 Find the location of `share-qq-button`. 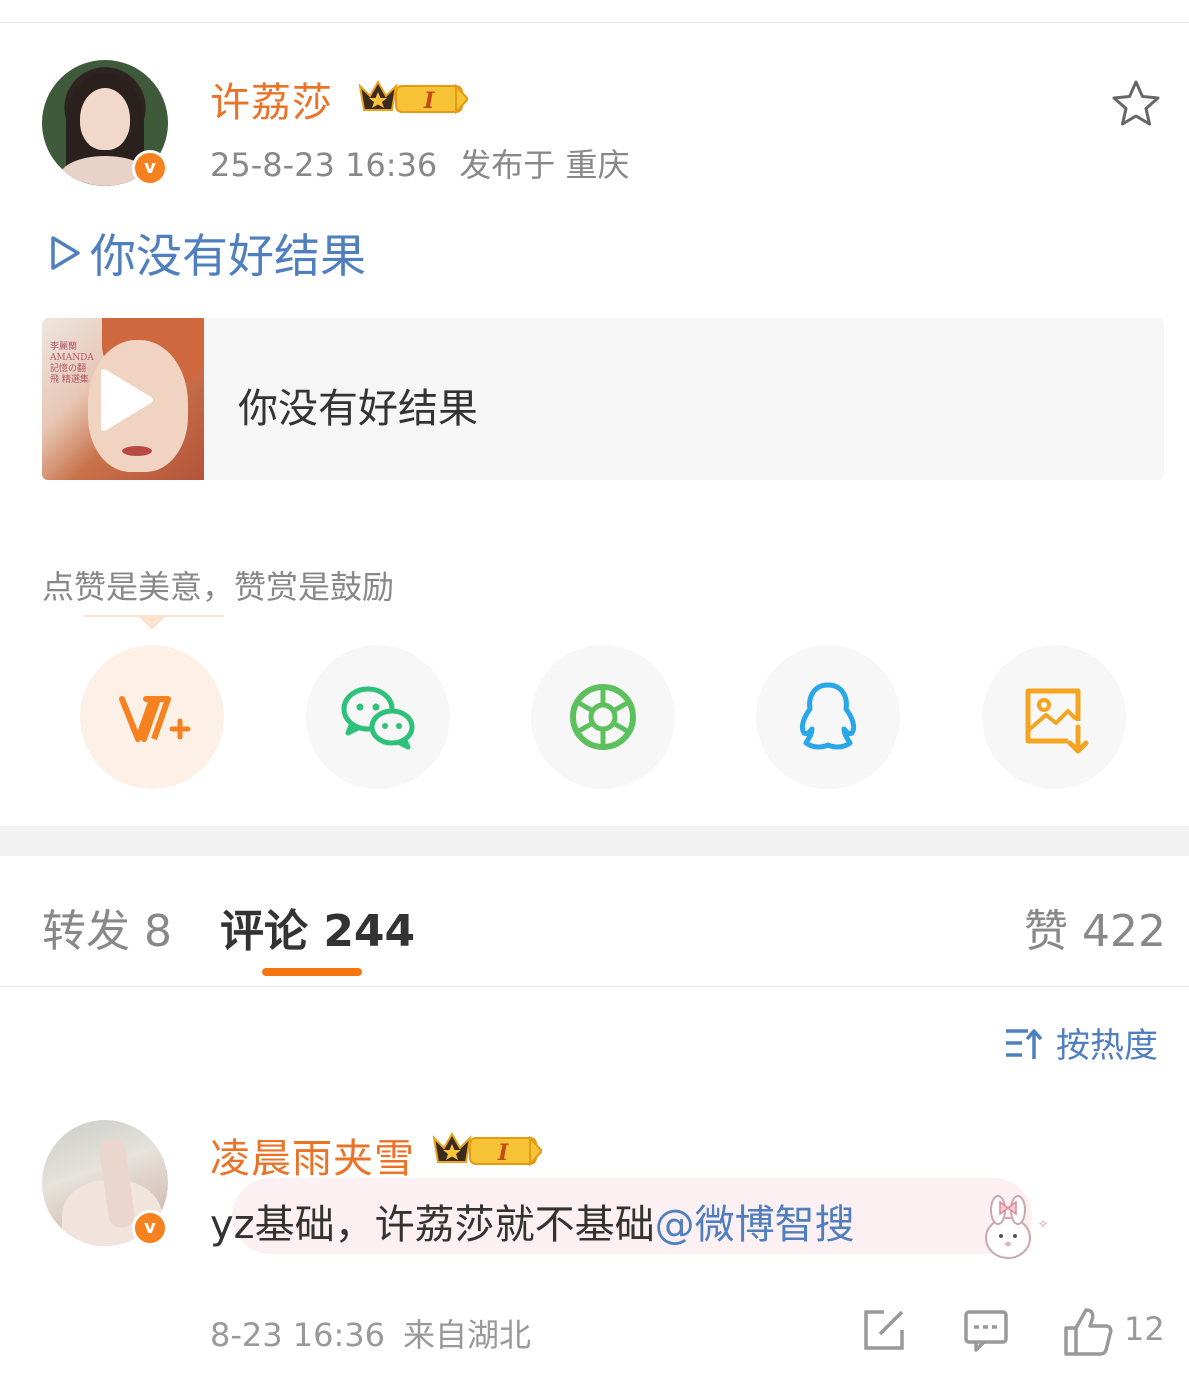

share-qq-button is located at coordinates (828, 717).